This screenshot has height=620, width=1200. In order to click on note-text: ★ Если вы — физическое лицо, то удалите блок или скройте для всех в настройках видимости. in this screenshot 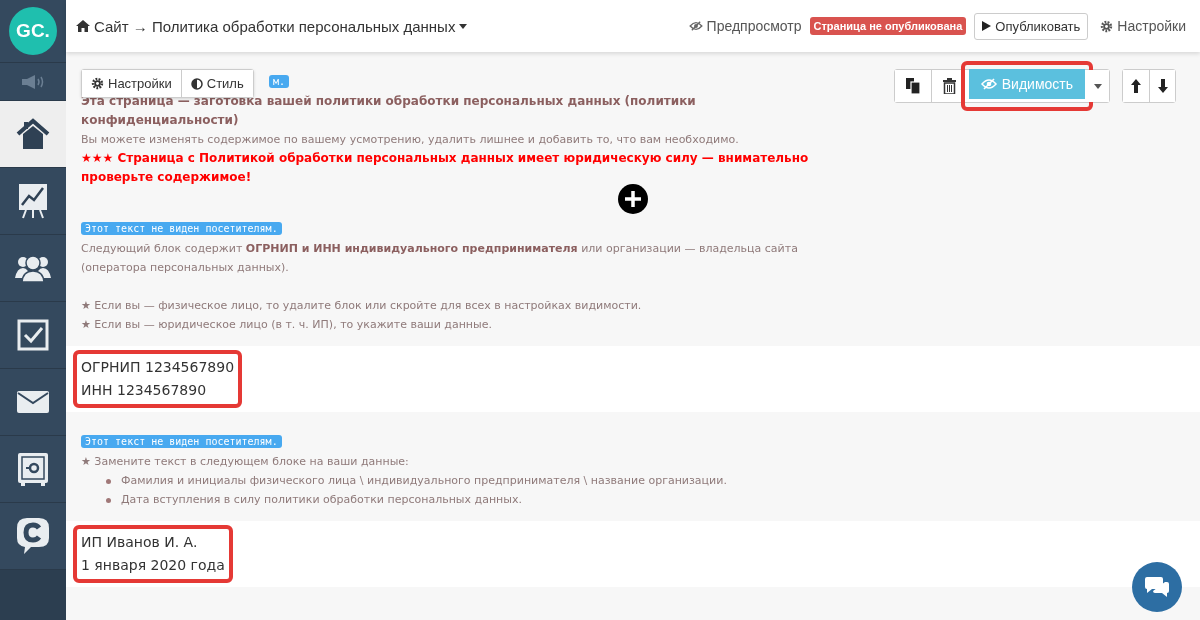, I will do `click(362, 306)`.